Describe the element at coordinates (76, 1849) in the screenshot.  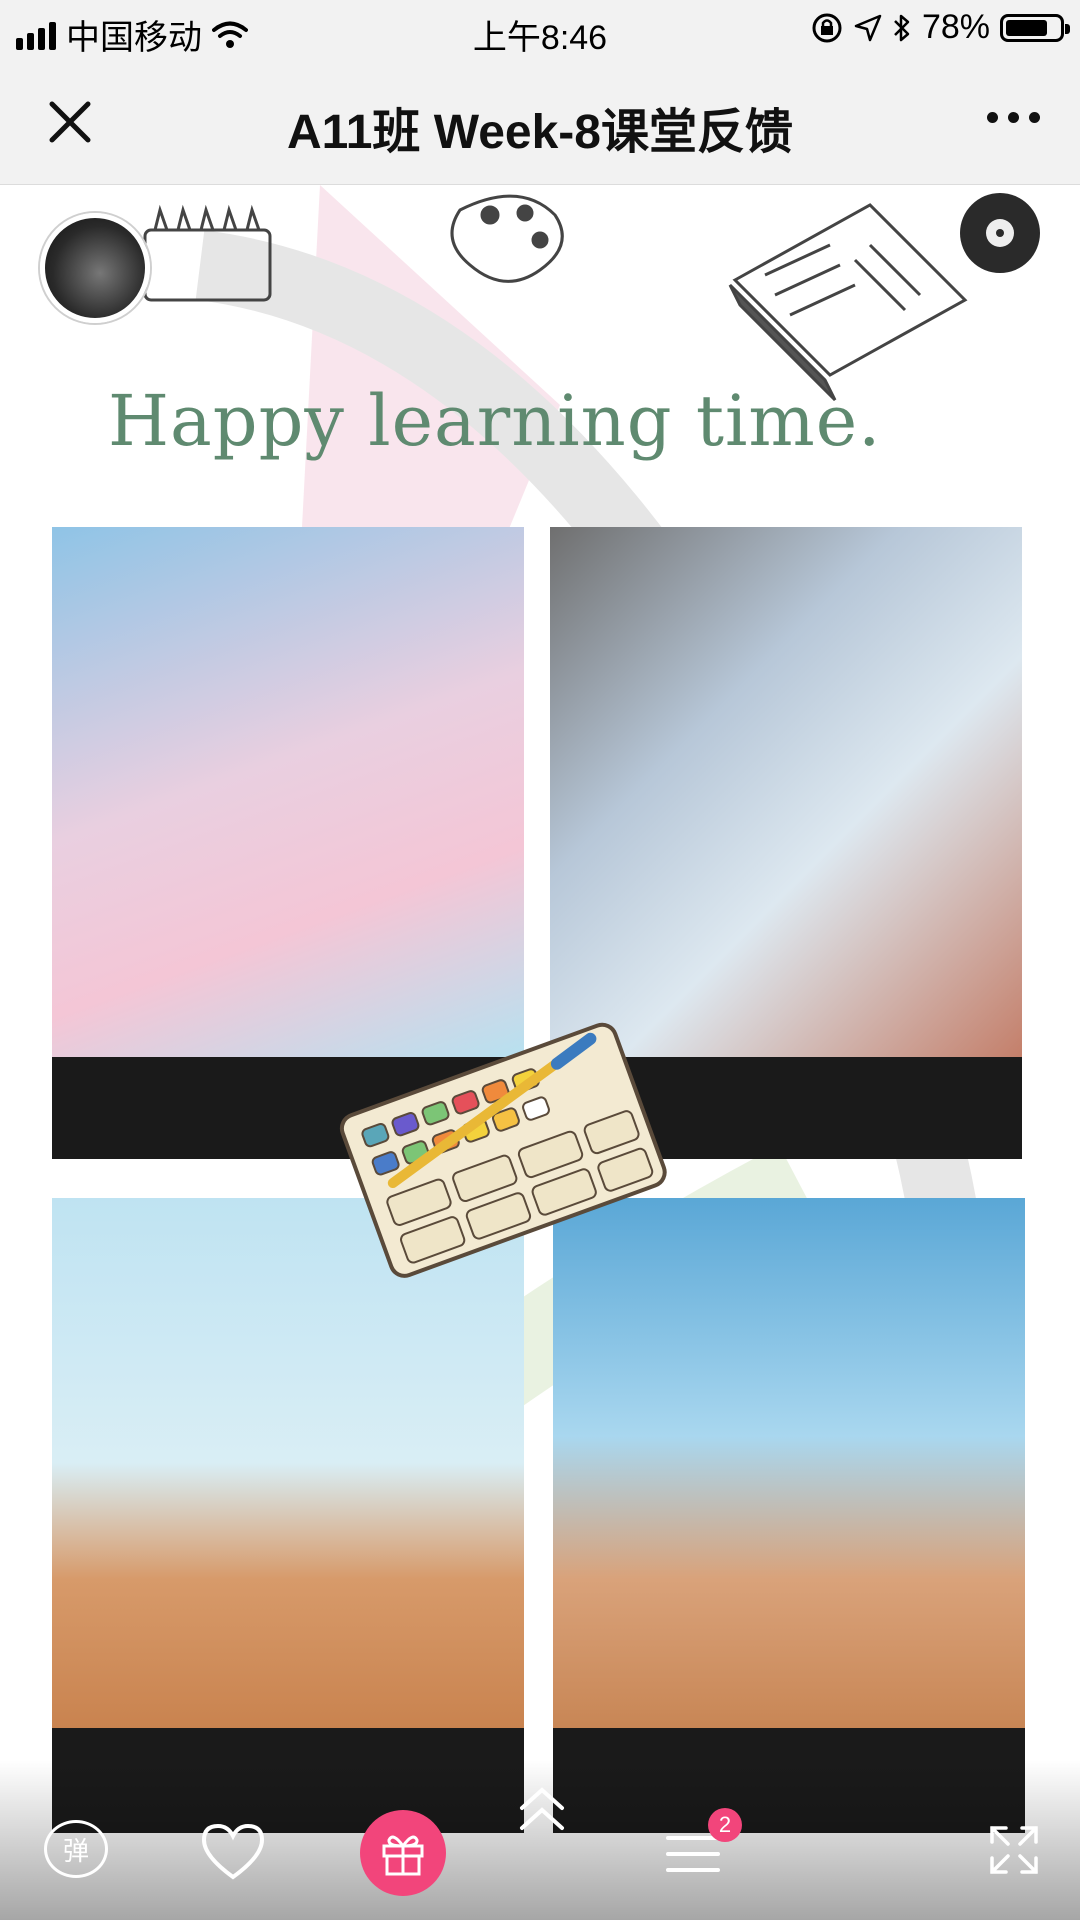
I see `danmu-button: 弹` at that location.